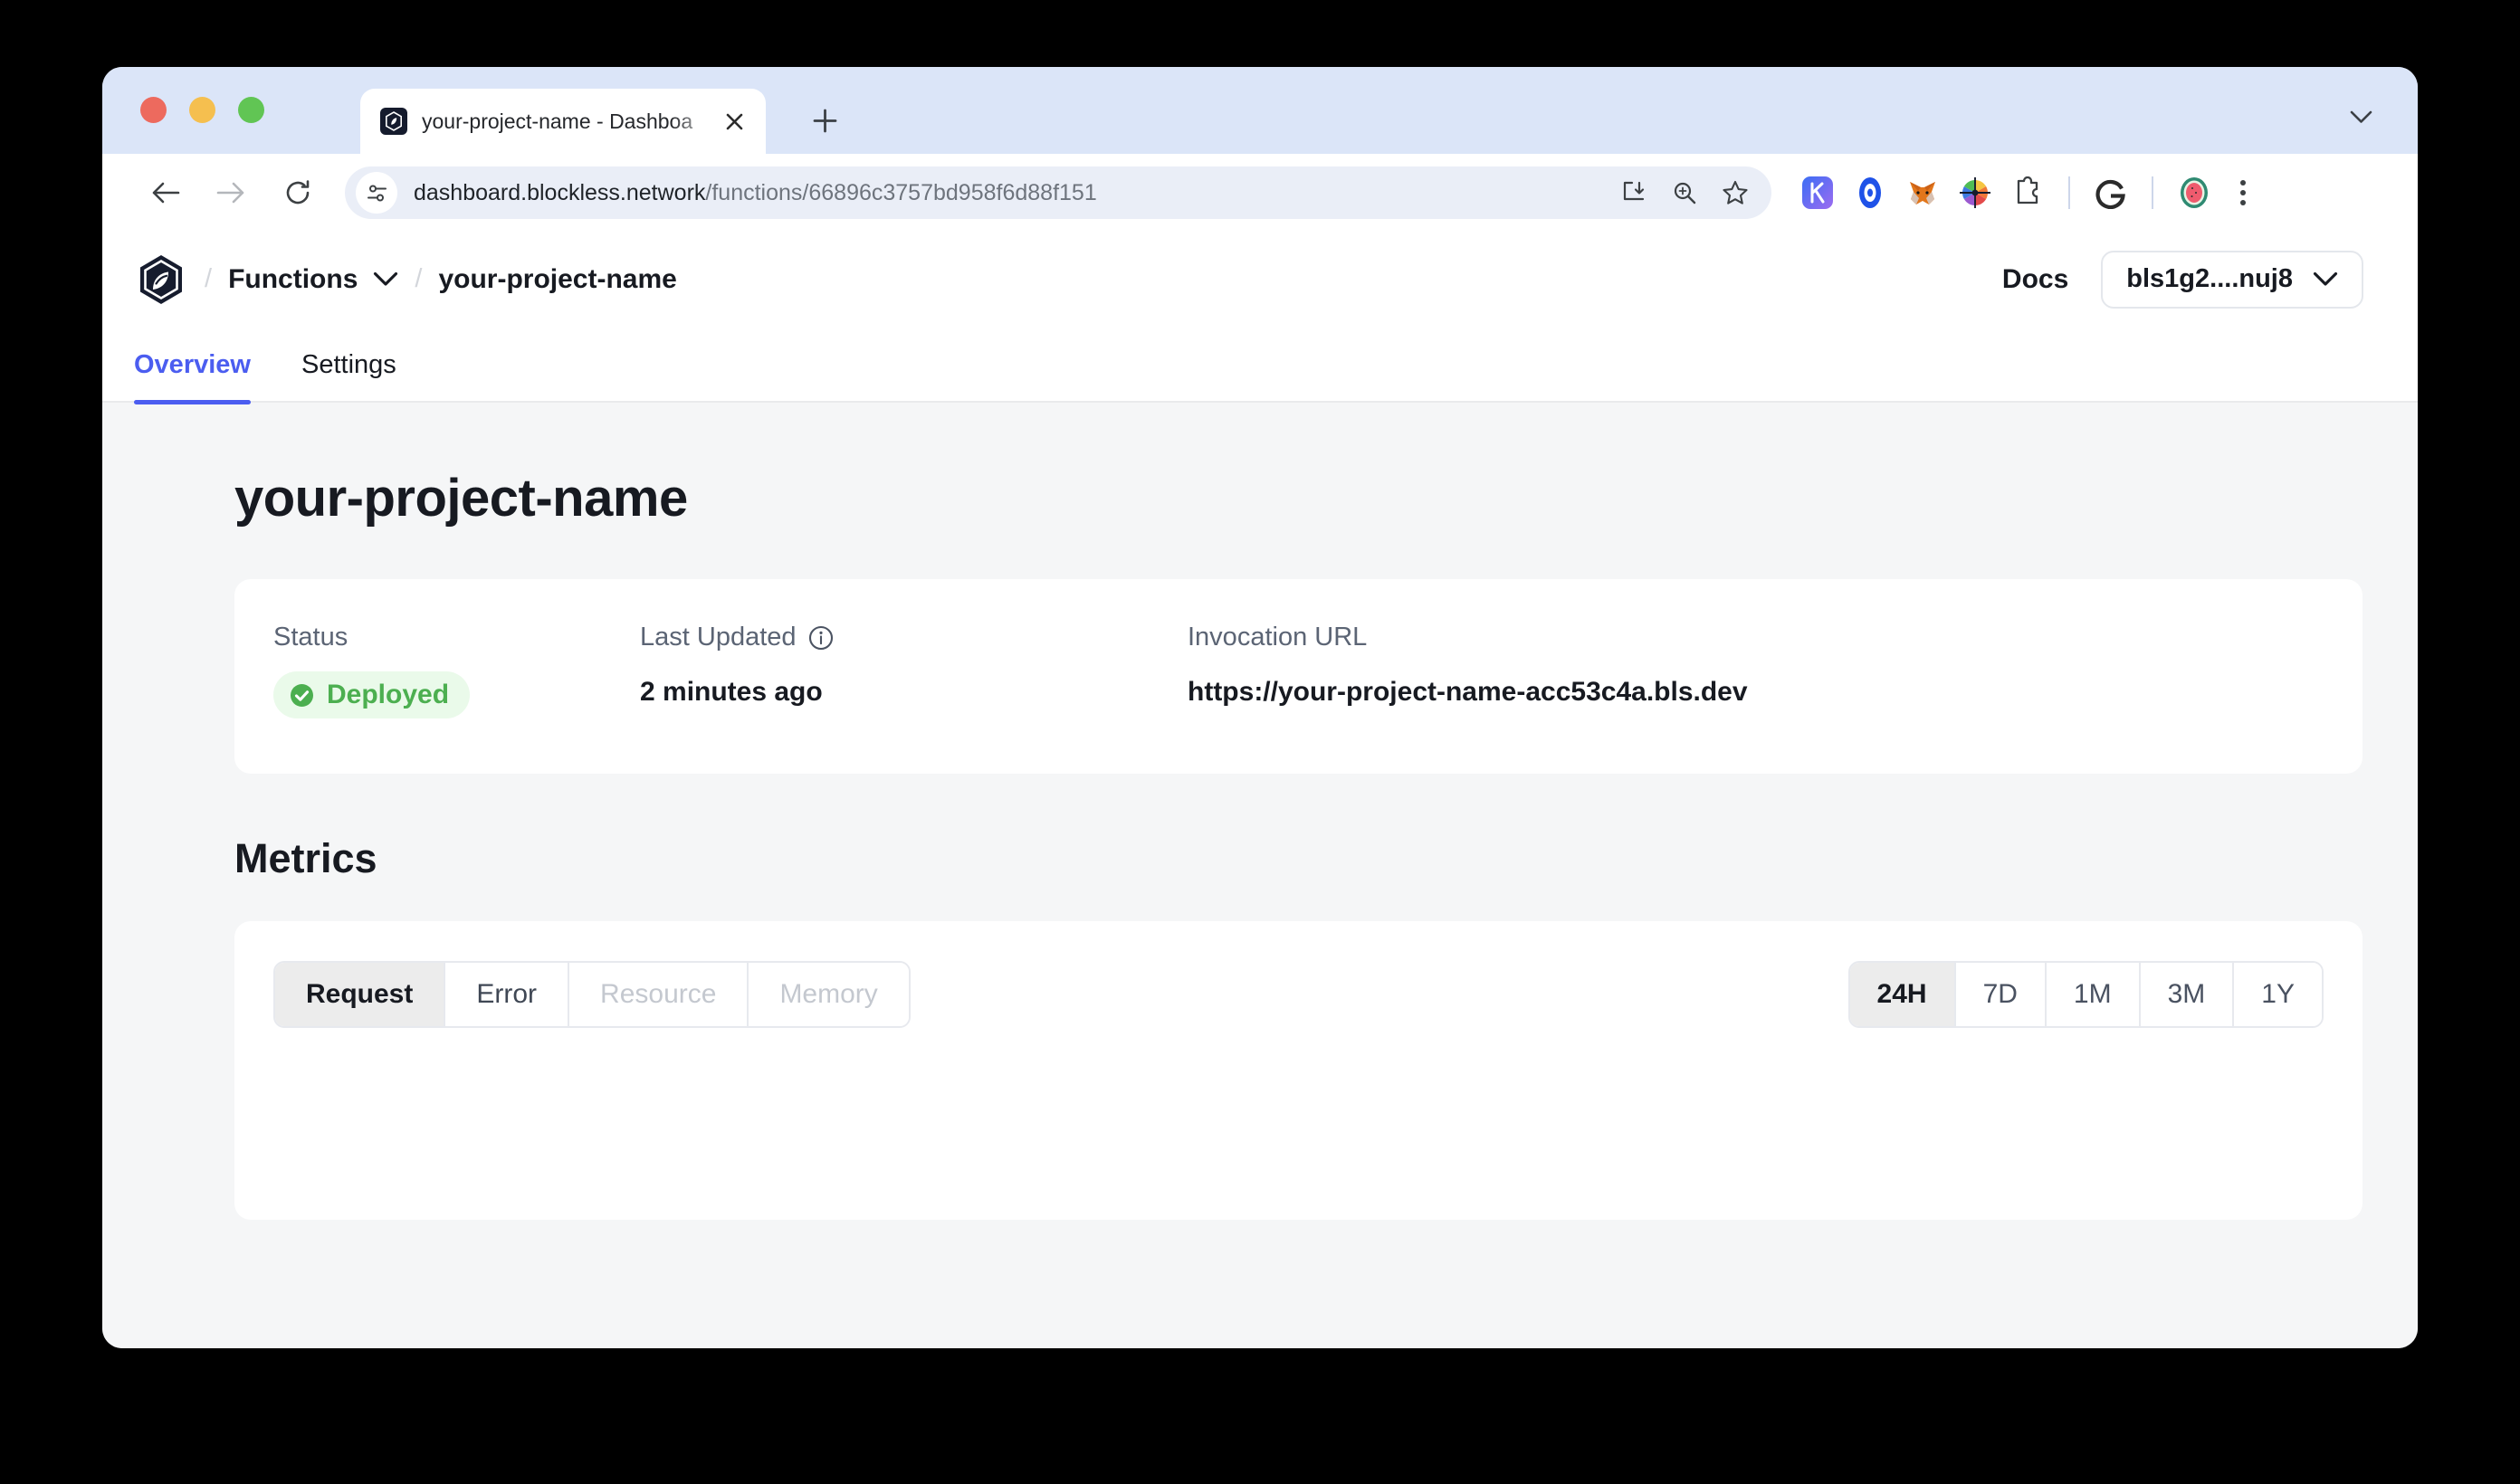  What do you see at coordinates (1902, 994) in the screenshot?
I see `range-24h: 24H` at bounding box center [1902, 994].